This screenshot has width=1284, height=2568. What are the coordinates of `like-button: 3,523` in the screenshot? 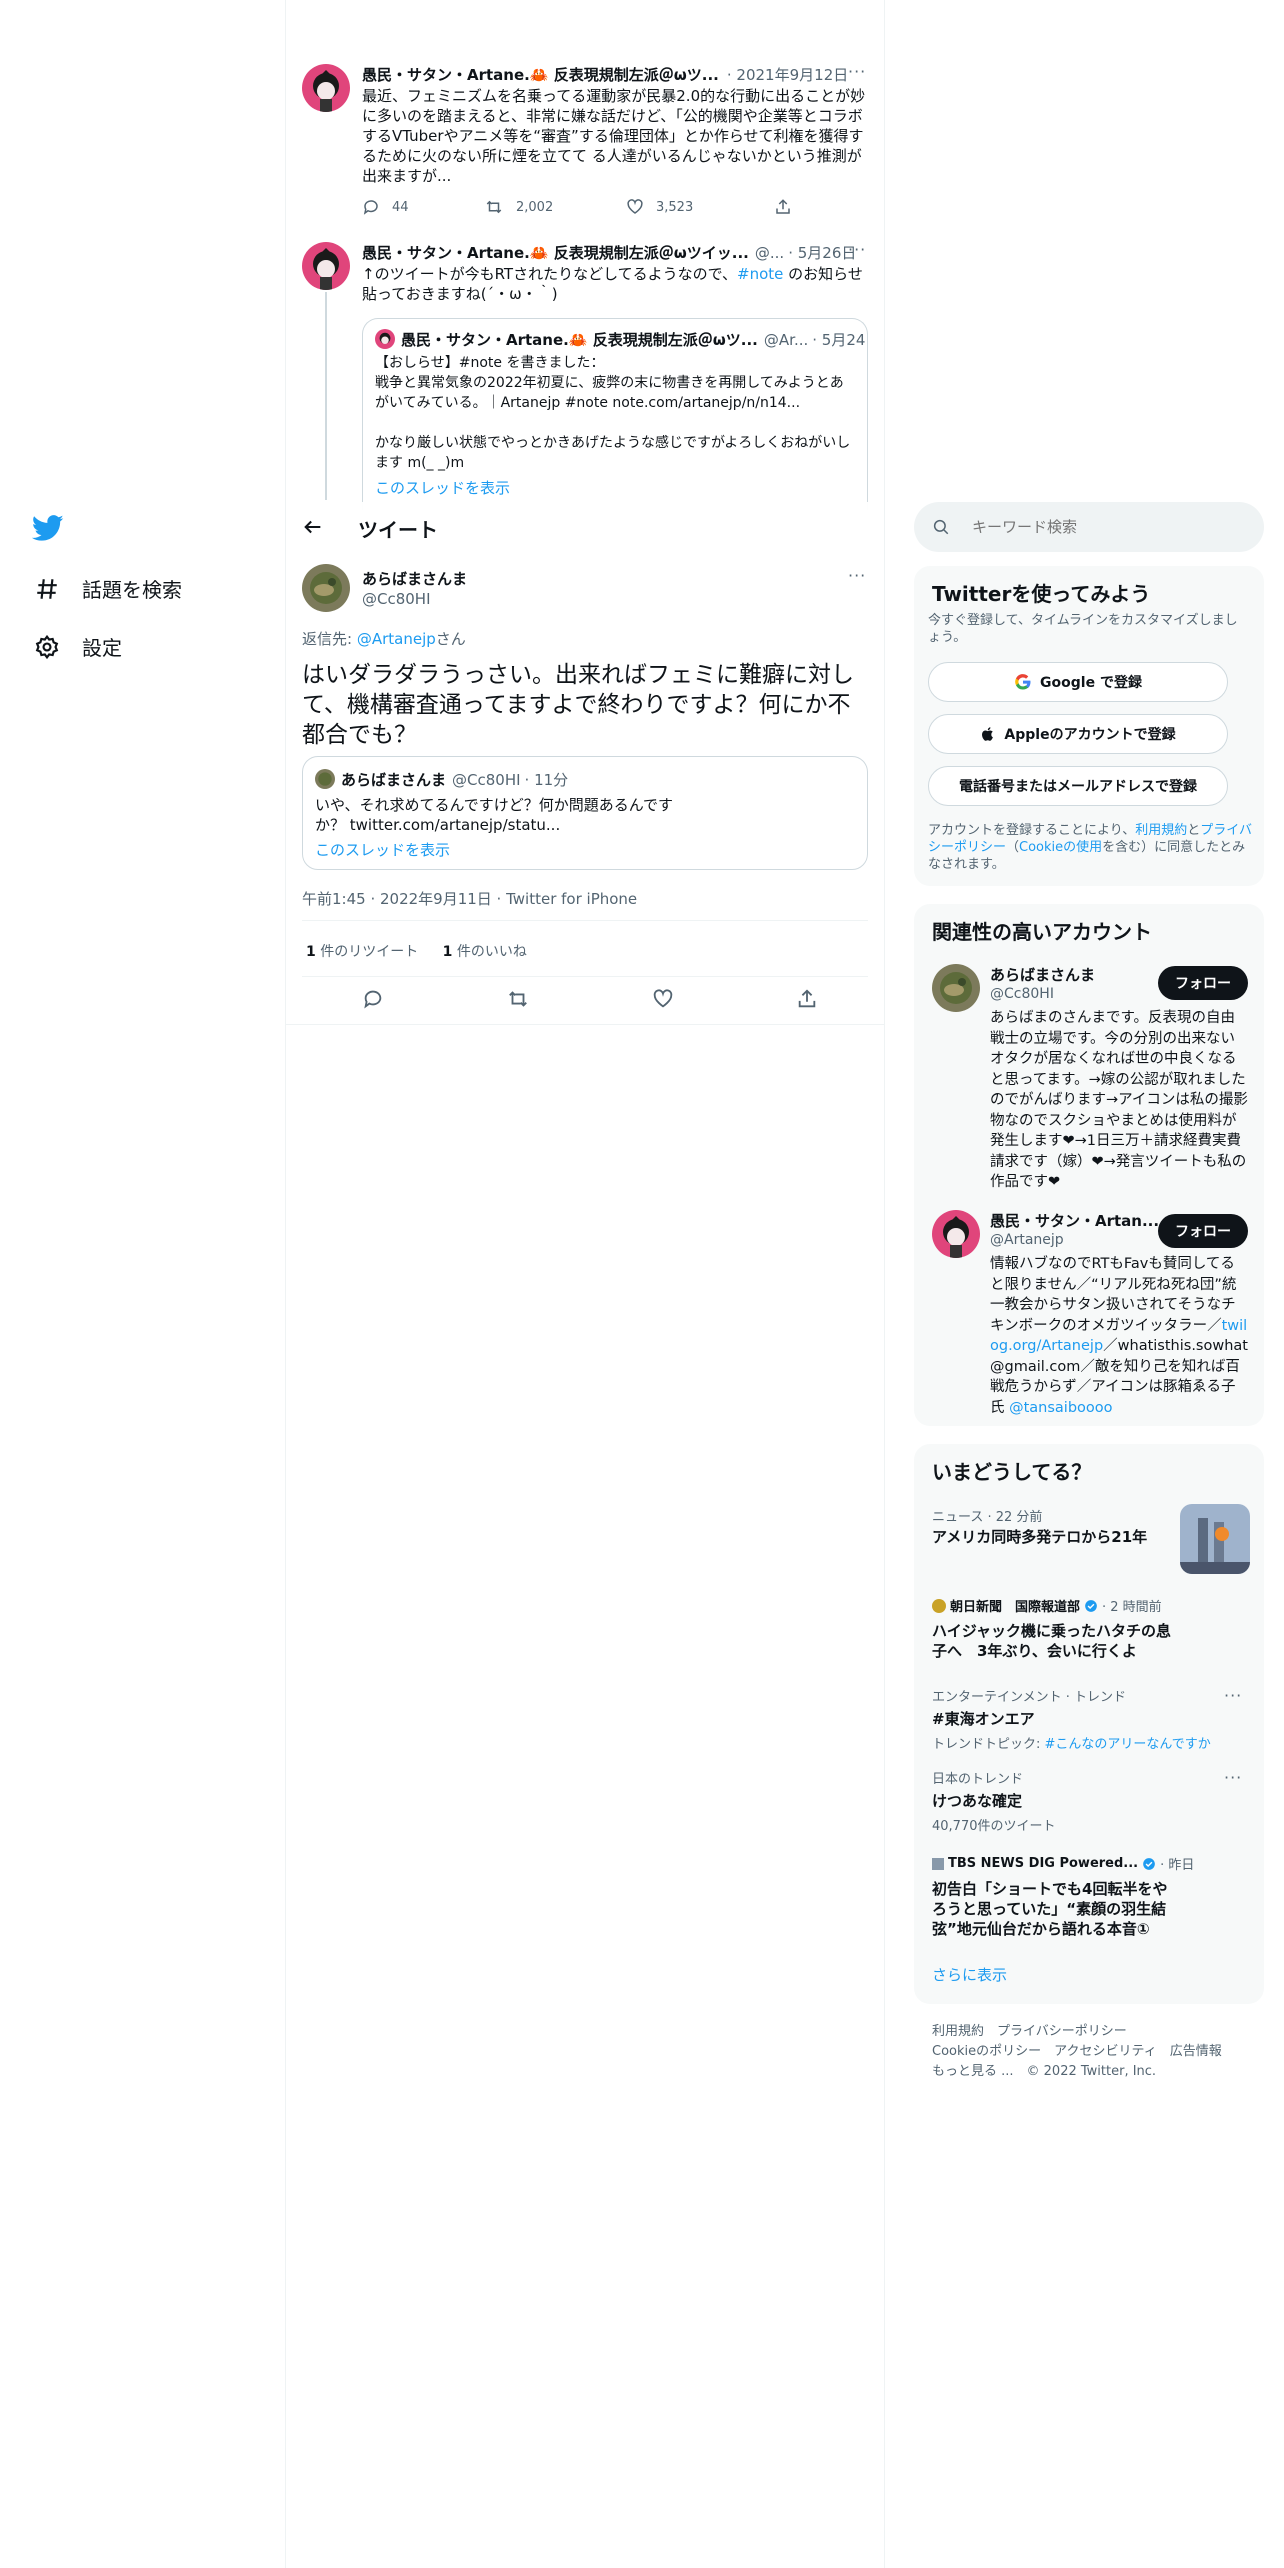 It's located at (700, 207).